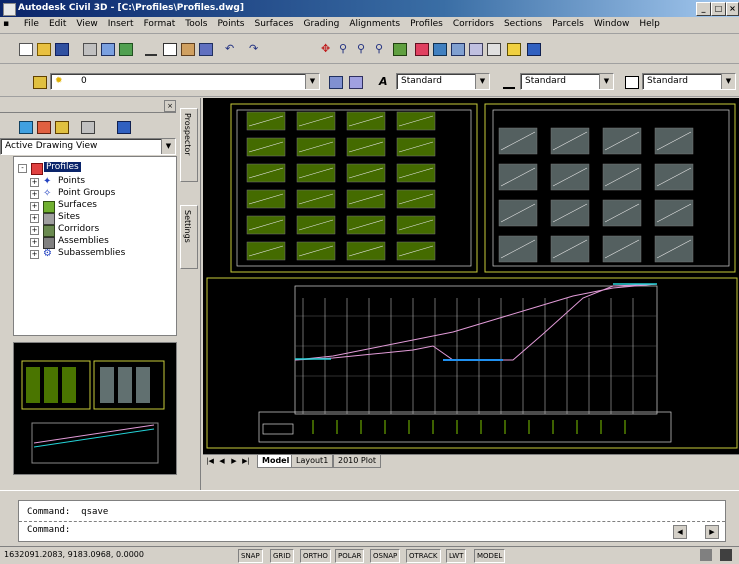 This screenshot has height=564, width=739. I want to click on close-button: ×, so click(732, 9).